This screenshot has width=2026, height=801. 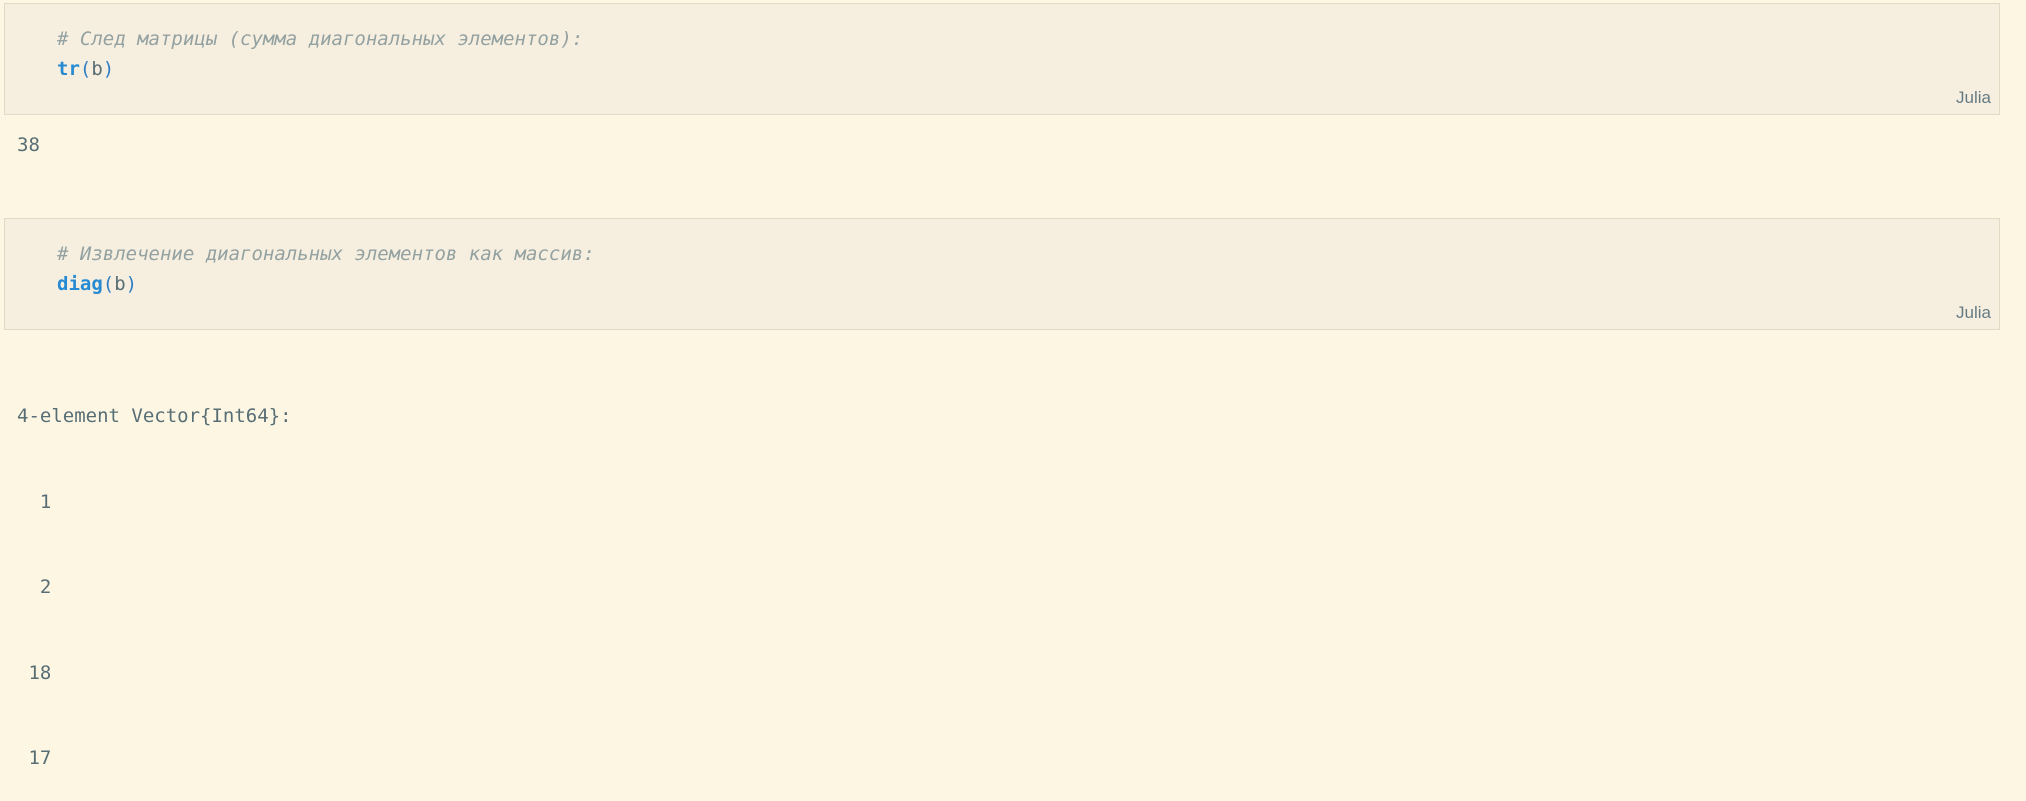 What do you see at coordinates (154, 416) in the screenshot?
I see `output-header: 4-element Vector{Int64}:` at bounding box center [154, 416].